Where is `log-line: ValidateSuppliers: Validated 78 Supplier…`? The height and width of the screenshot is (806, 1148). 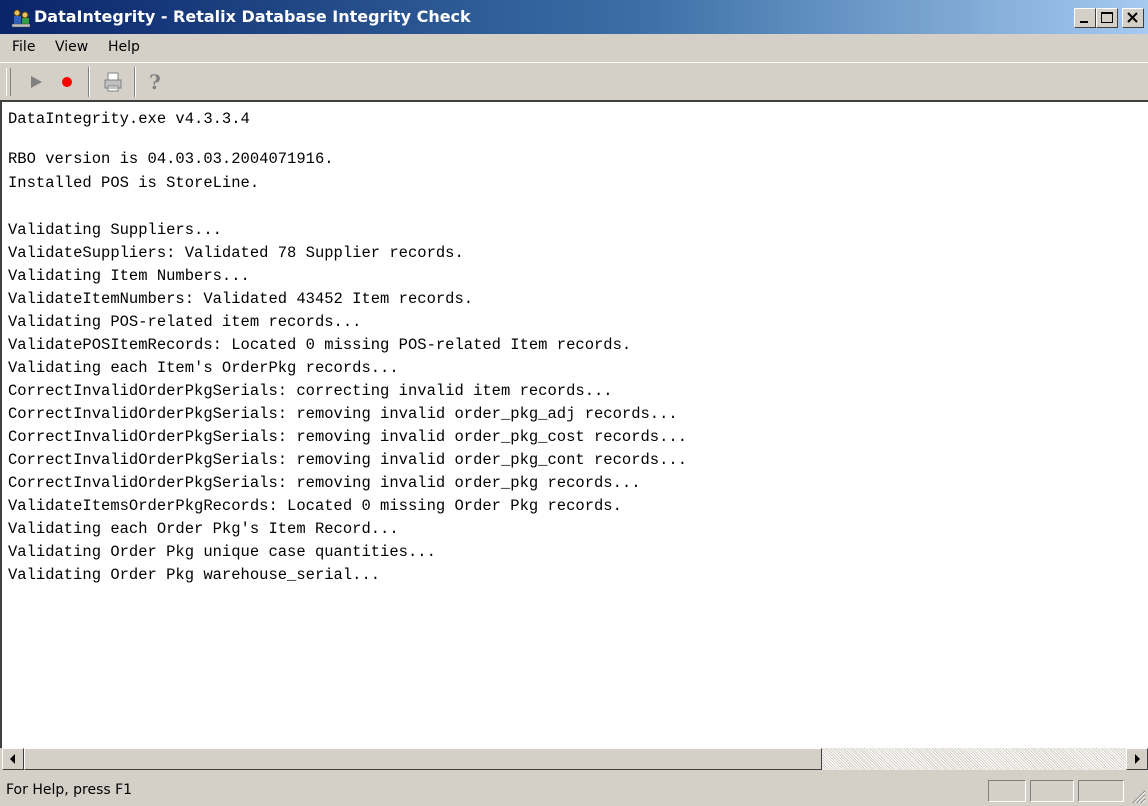
log-line: ValidateSuppliers: Validated 78 Supplier… is located at coordinates (236, 253).